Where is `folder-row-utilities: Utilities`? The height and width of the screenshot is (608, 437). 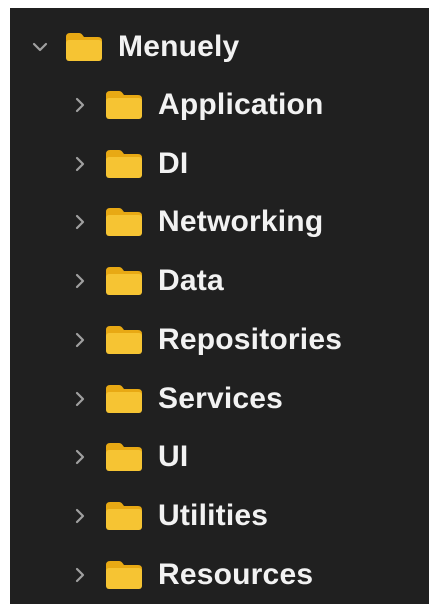
folder-row-utilities: Utilities is located at coordinates (219, 516).